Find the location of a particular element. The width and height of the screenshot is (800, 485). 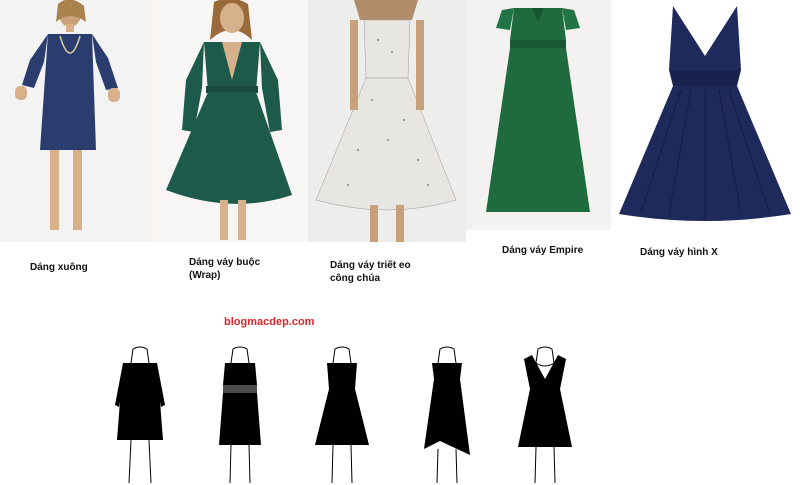

photo-empire-dress is located at coordinates (538, 115).